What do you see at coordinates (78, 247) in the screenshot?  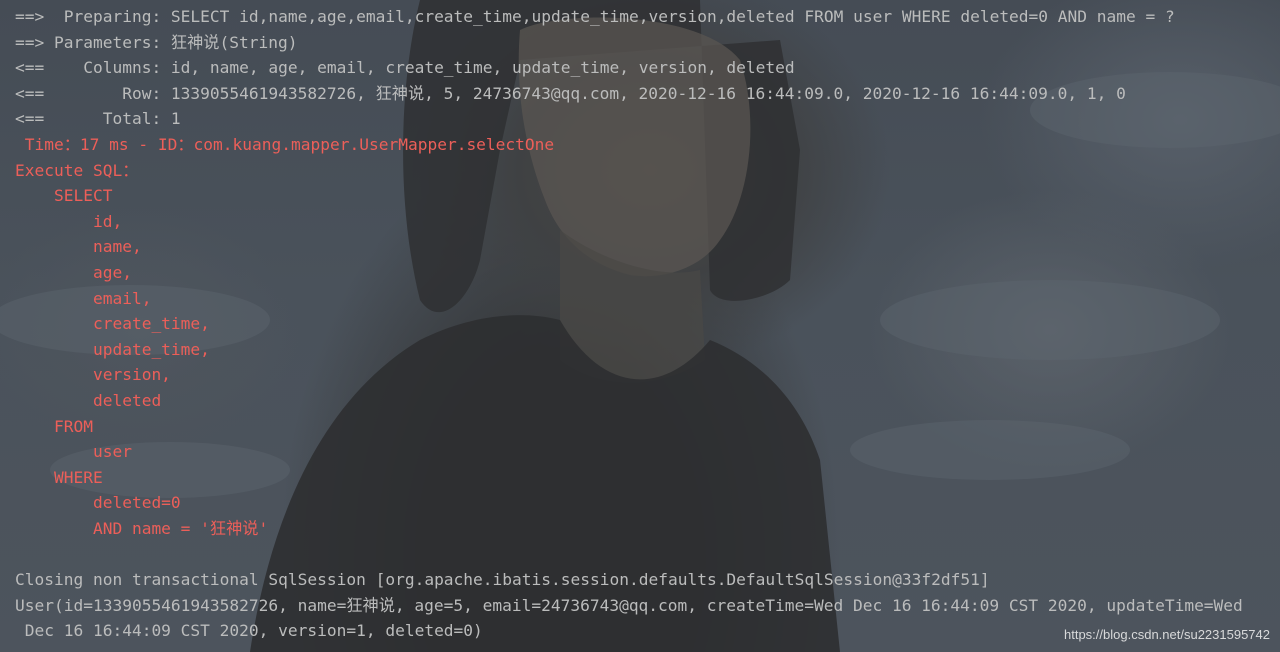 I see `console-line: name,` at bounding box center [78, 247].